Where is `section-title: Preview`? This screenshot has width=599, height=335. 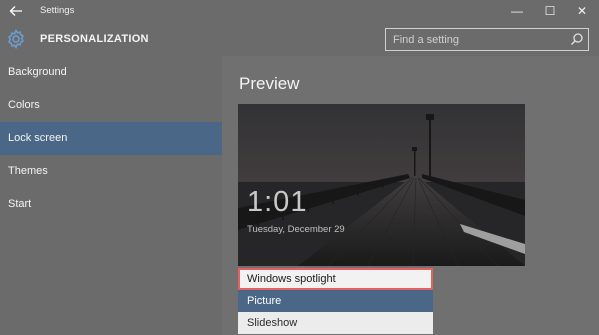
section-title: Preview is located at coordinates (269, 83).